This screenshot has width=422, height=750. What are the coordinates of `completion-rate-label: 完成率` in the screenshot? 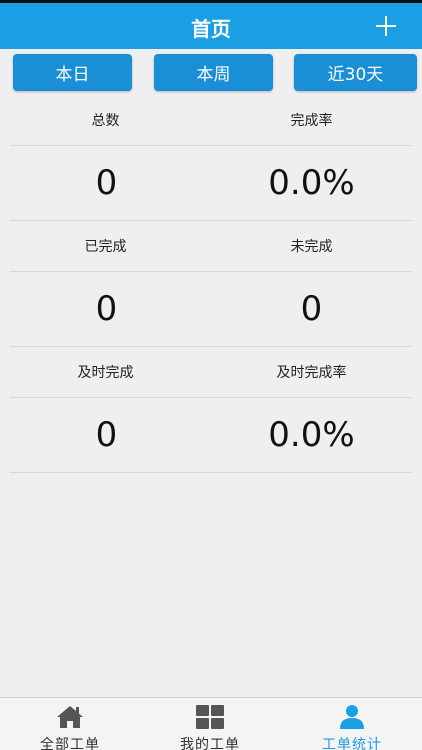 It's located at (311, 121).